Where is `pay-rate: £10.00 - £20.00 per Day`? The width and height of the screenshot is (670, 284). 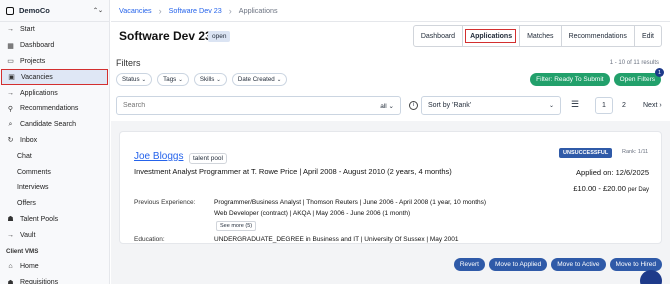 pay-rate: £10.00 - £20.00 per Day is located at coordinates (611, 188).